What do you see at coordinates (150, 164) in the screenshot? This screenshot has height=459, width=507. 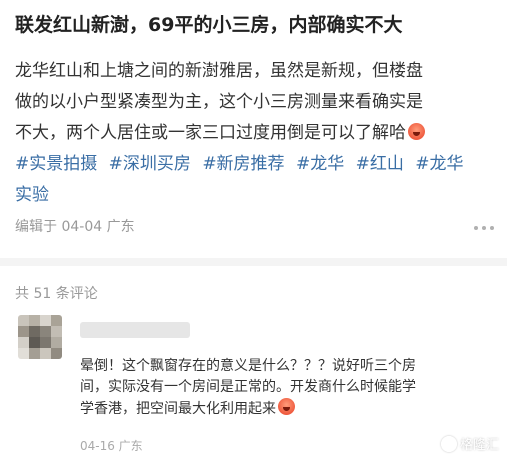 I see `hashtag-link: #深圳买房` at bounding box center [150, 164].